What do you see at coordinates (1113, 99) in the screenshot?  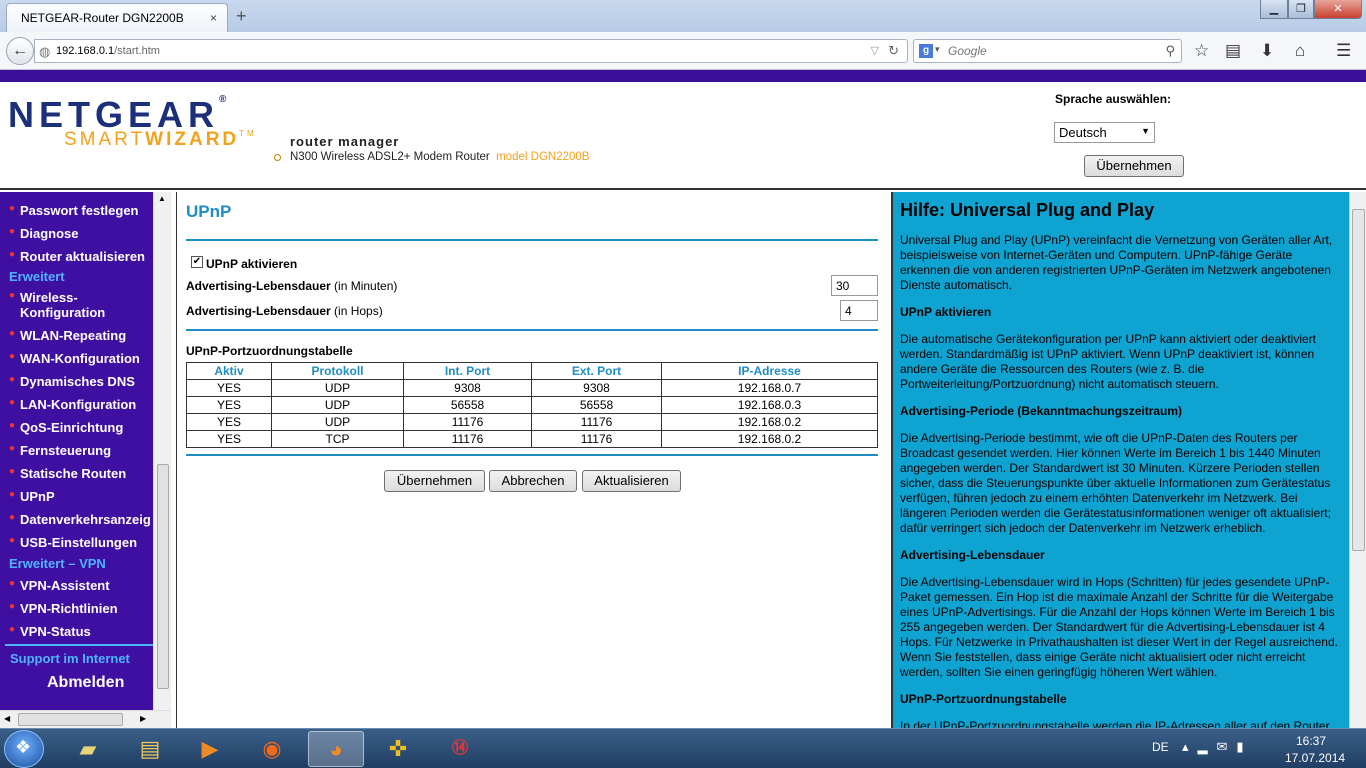 I see `language-label: Sprache auswählen:` at bounding box center [1113, 99].